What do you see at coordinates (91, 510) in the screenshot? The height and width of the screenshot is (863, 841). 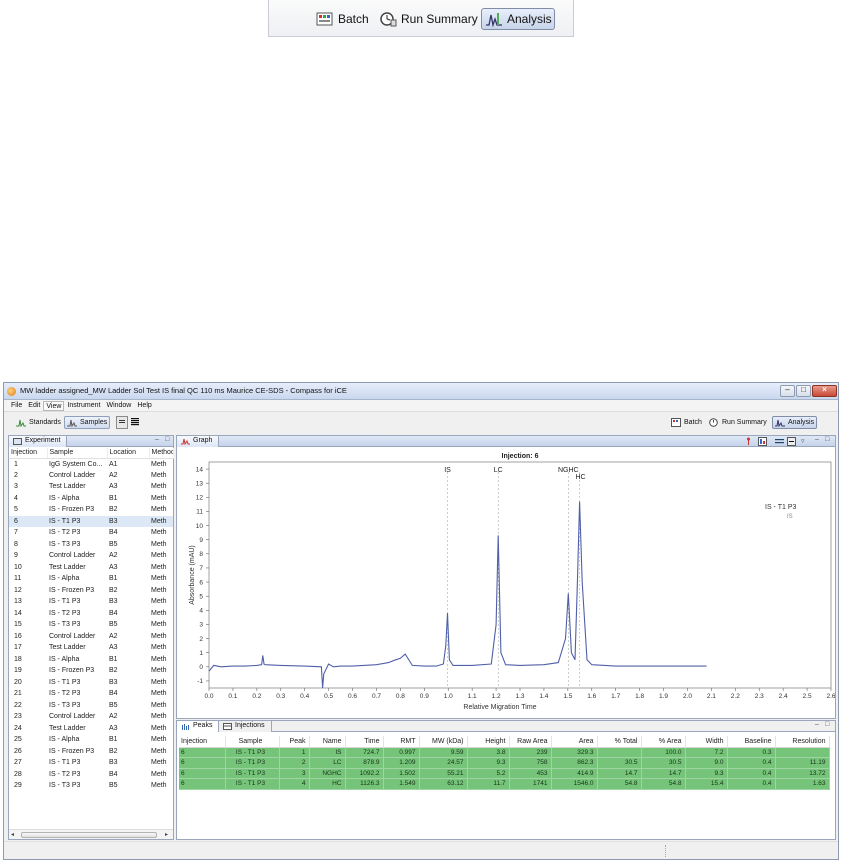 I see `table-row: 5 IS - Frozen P3 B2 Meth` at bounding box center [91, 510].